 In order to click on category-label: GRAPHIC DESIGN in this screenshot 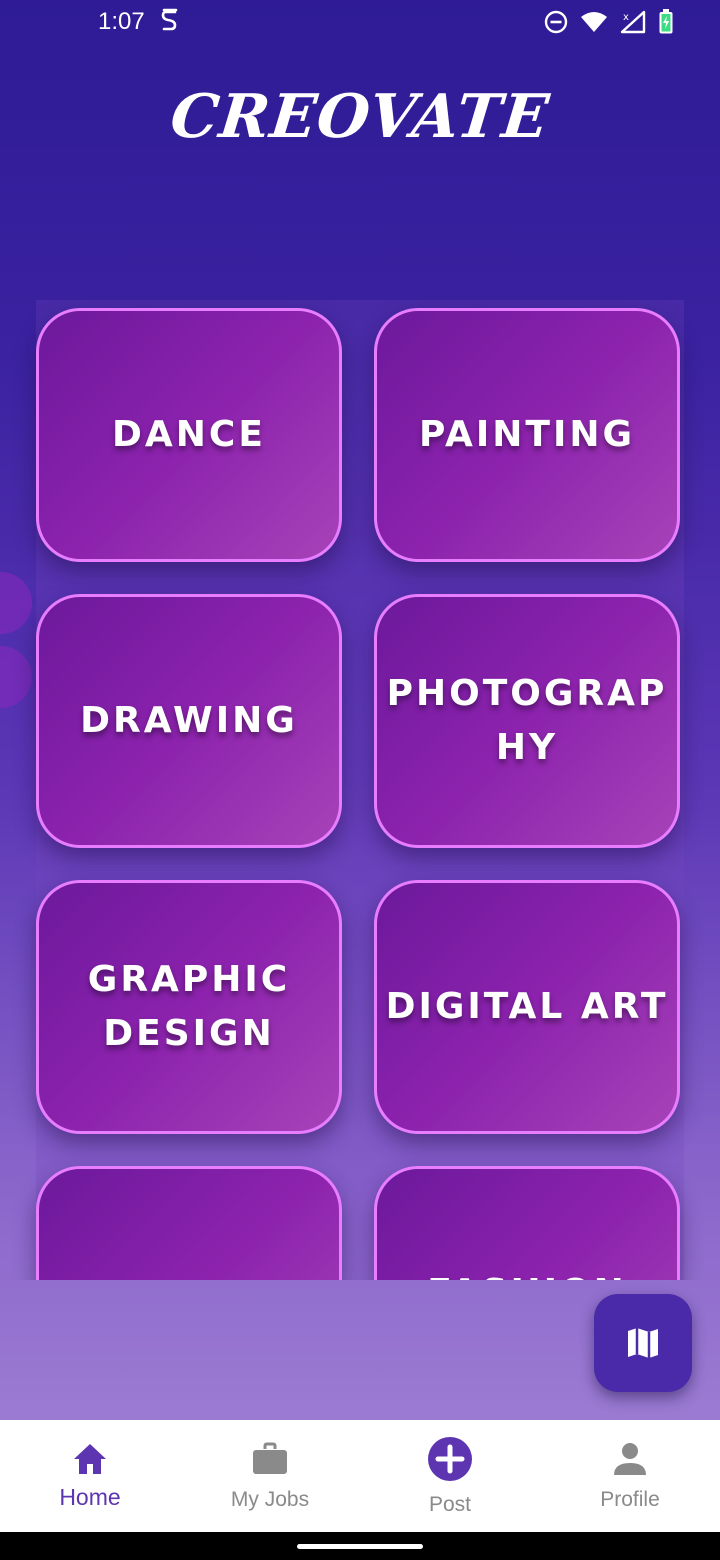, I will do `click(189, 1006)`.